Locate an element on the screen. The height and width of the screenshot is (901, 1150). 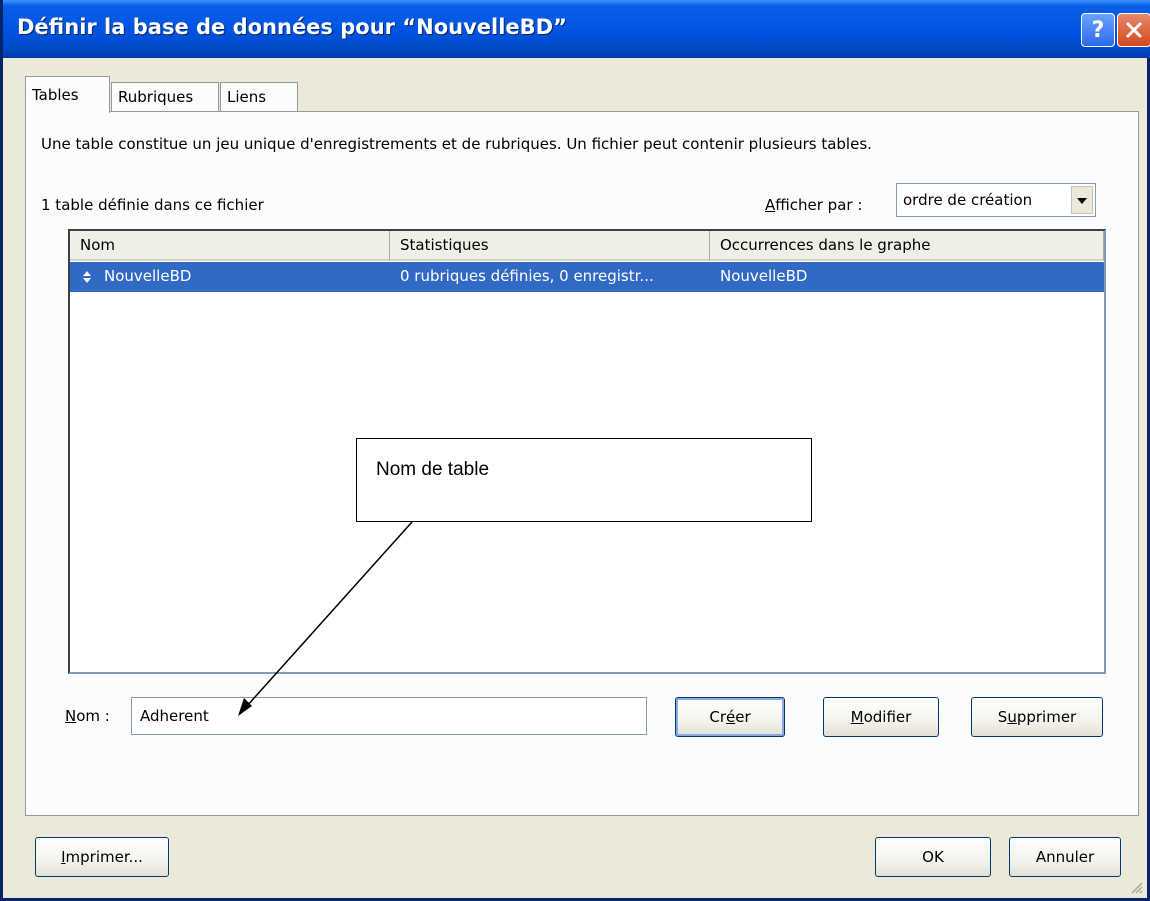
close-icon is located at coordinates (1134, 30).